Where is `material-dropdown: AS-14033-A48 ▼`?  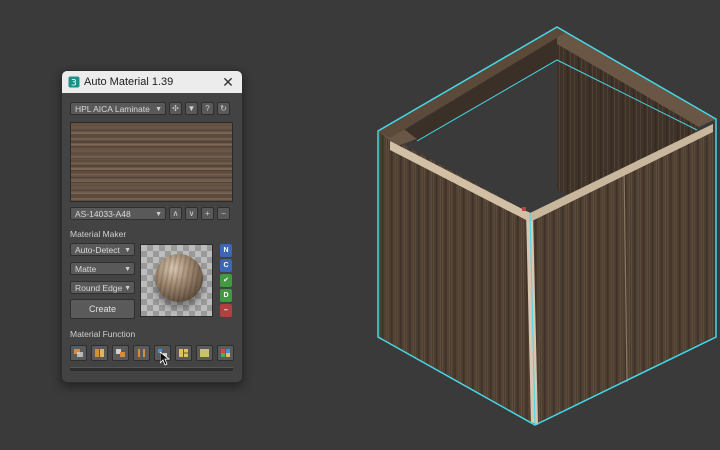
material-dropdown: AS-14033-A48 ▼ is located at coordinates (118, 213).